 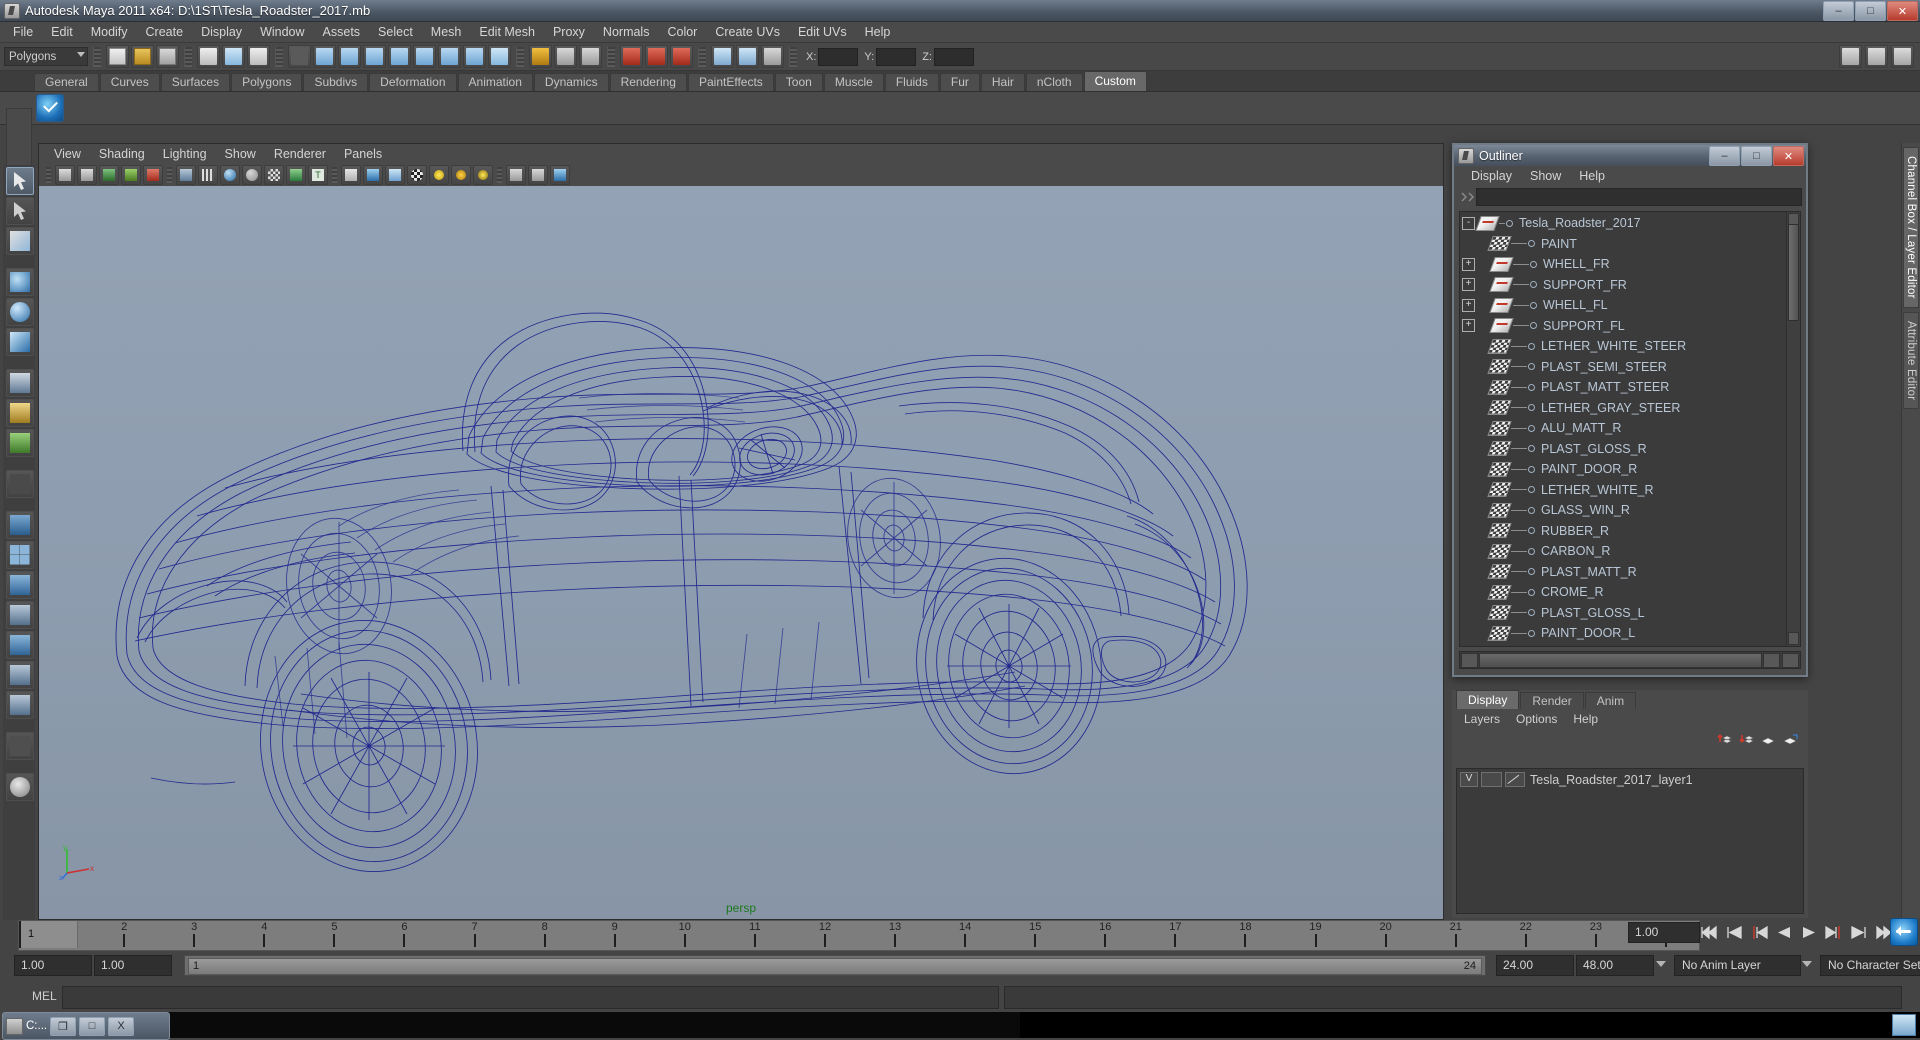 What do you see at coordinates (896, 56) in the screenshot?
I see `input-field-y` at bounding box center [896, 56].